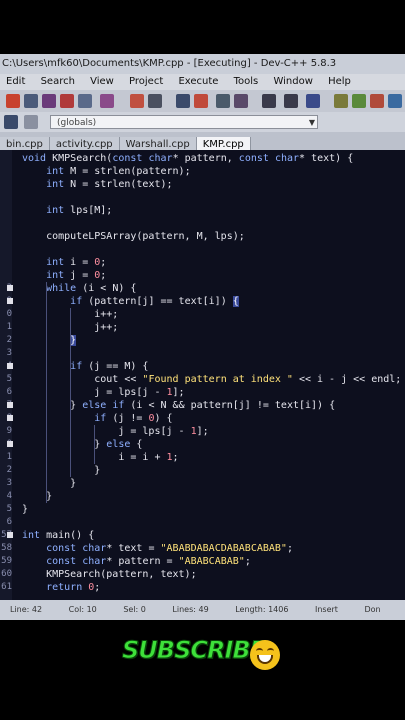 The height and width of the screenshot is (720, 405). Describe the element at coordinates (201, 101) in the screenshot. I see `replace-icon` at that location.